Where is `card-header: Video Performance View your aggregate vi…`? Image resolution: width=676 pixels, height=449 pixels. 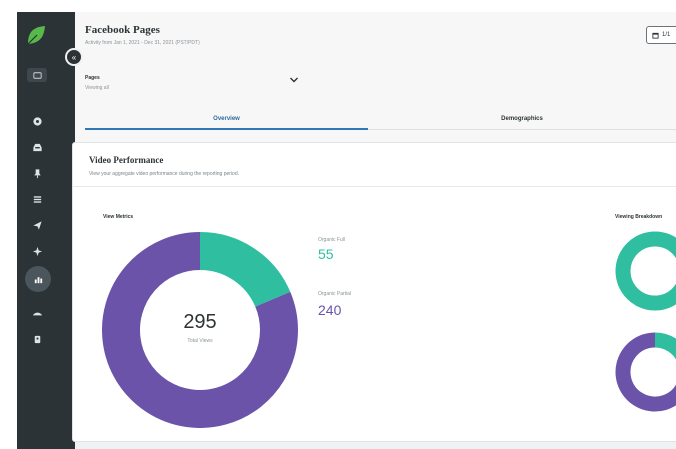
card-header: Video Performance View your aggregate vi… is located at coordinates (374, 165).